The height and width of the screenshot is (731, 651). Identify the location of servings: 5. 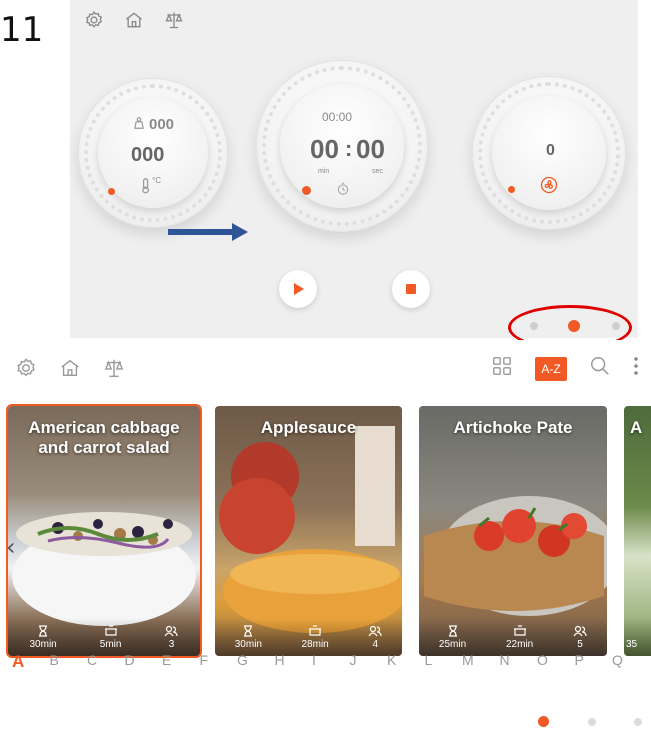
(580, 637).